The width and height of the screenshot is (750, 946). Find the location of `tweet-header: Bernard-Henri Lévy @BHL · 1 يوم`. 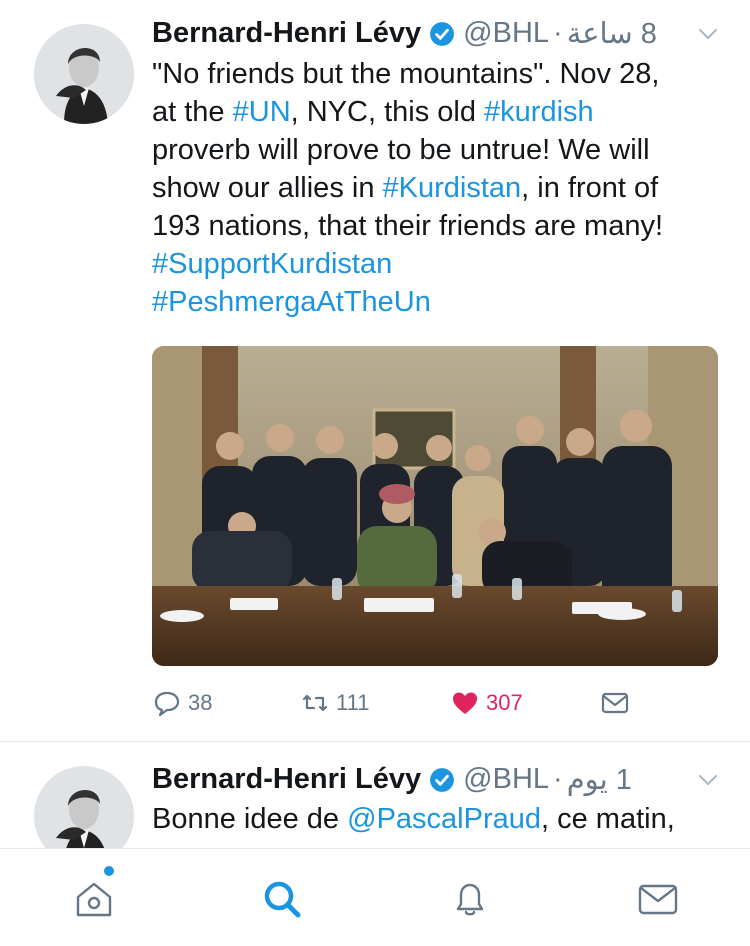

tweet-header: Bernard-Henri Lévy @BHL · 1 يوم is located at coordinates (392, 779).